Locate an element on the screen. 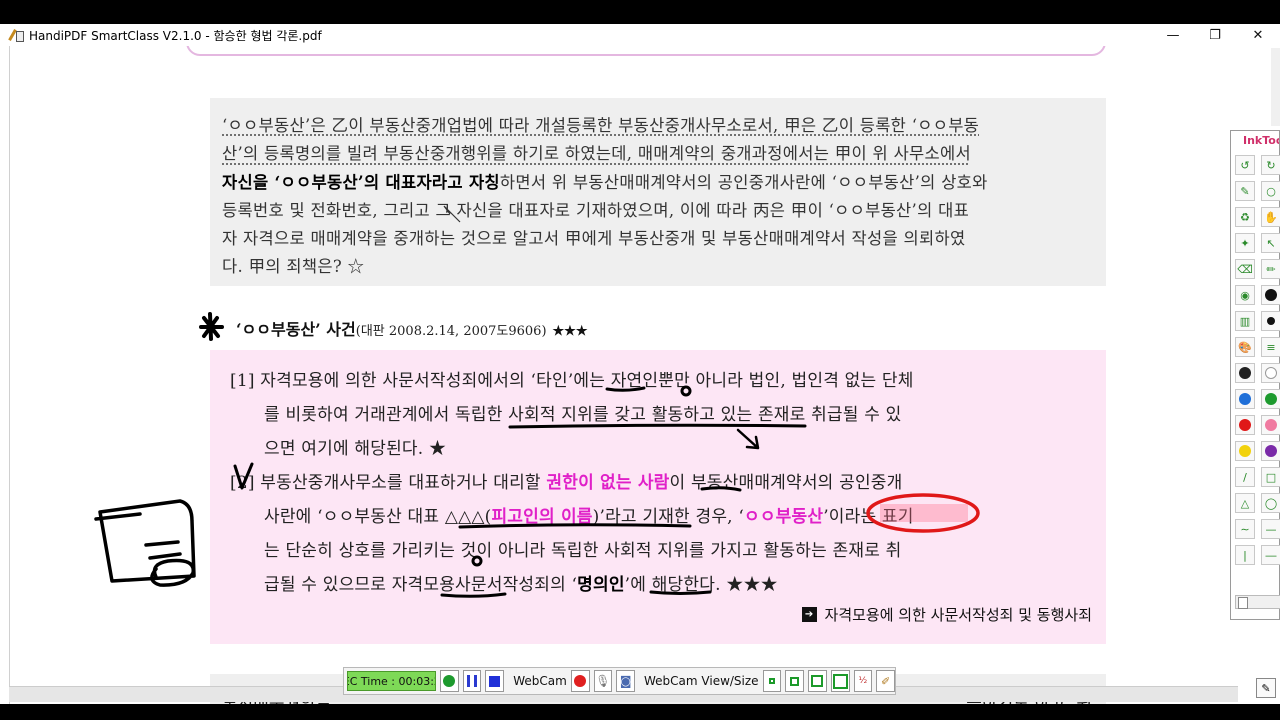 This screenshot has width=1280, height=720. ink-star-mark is located at coordinates (211, 326).